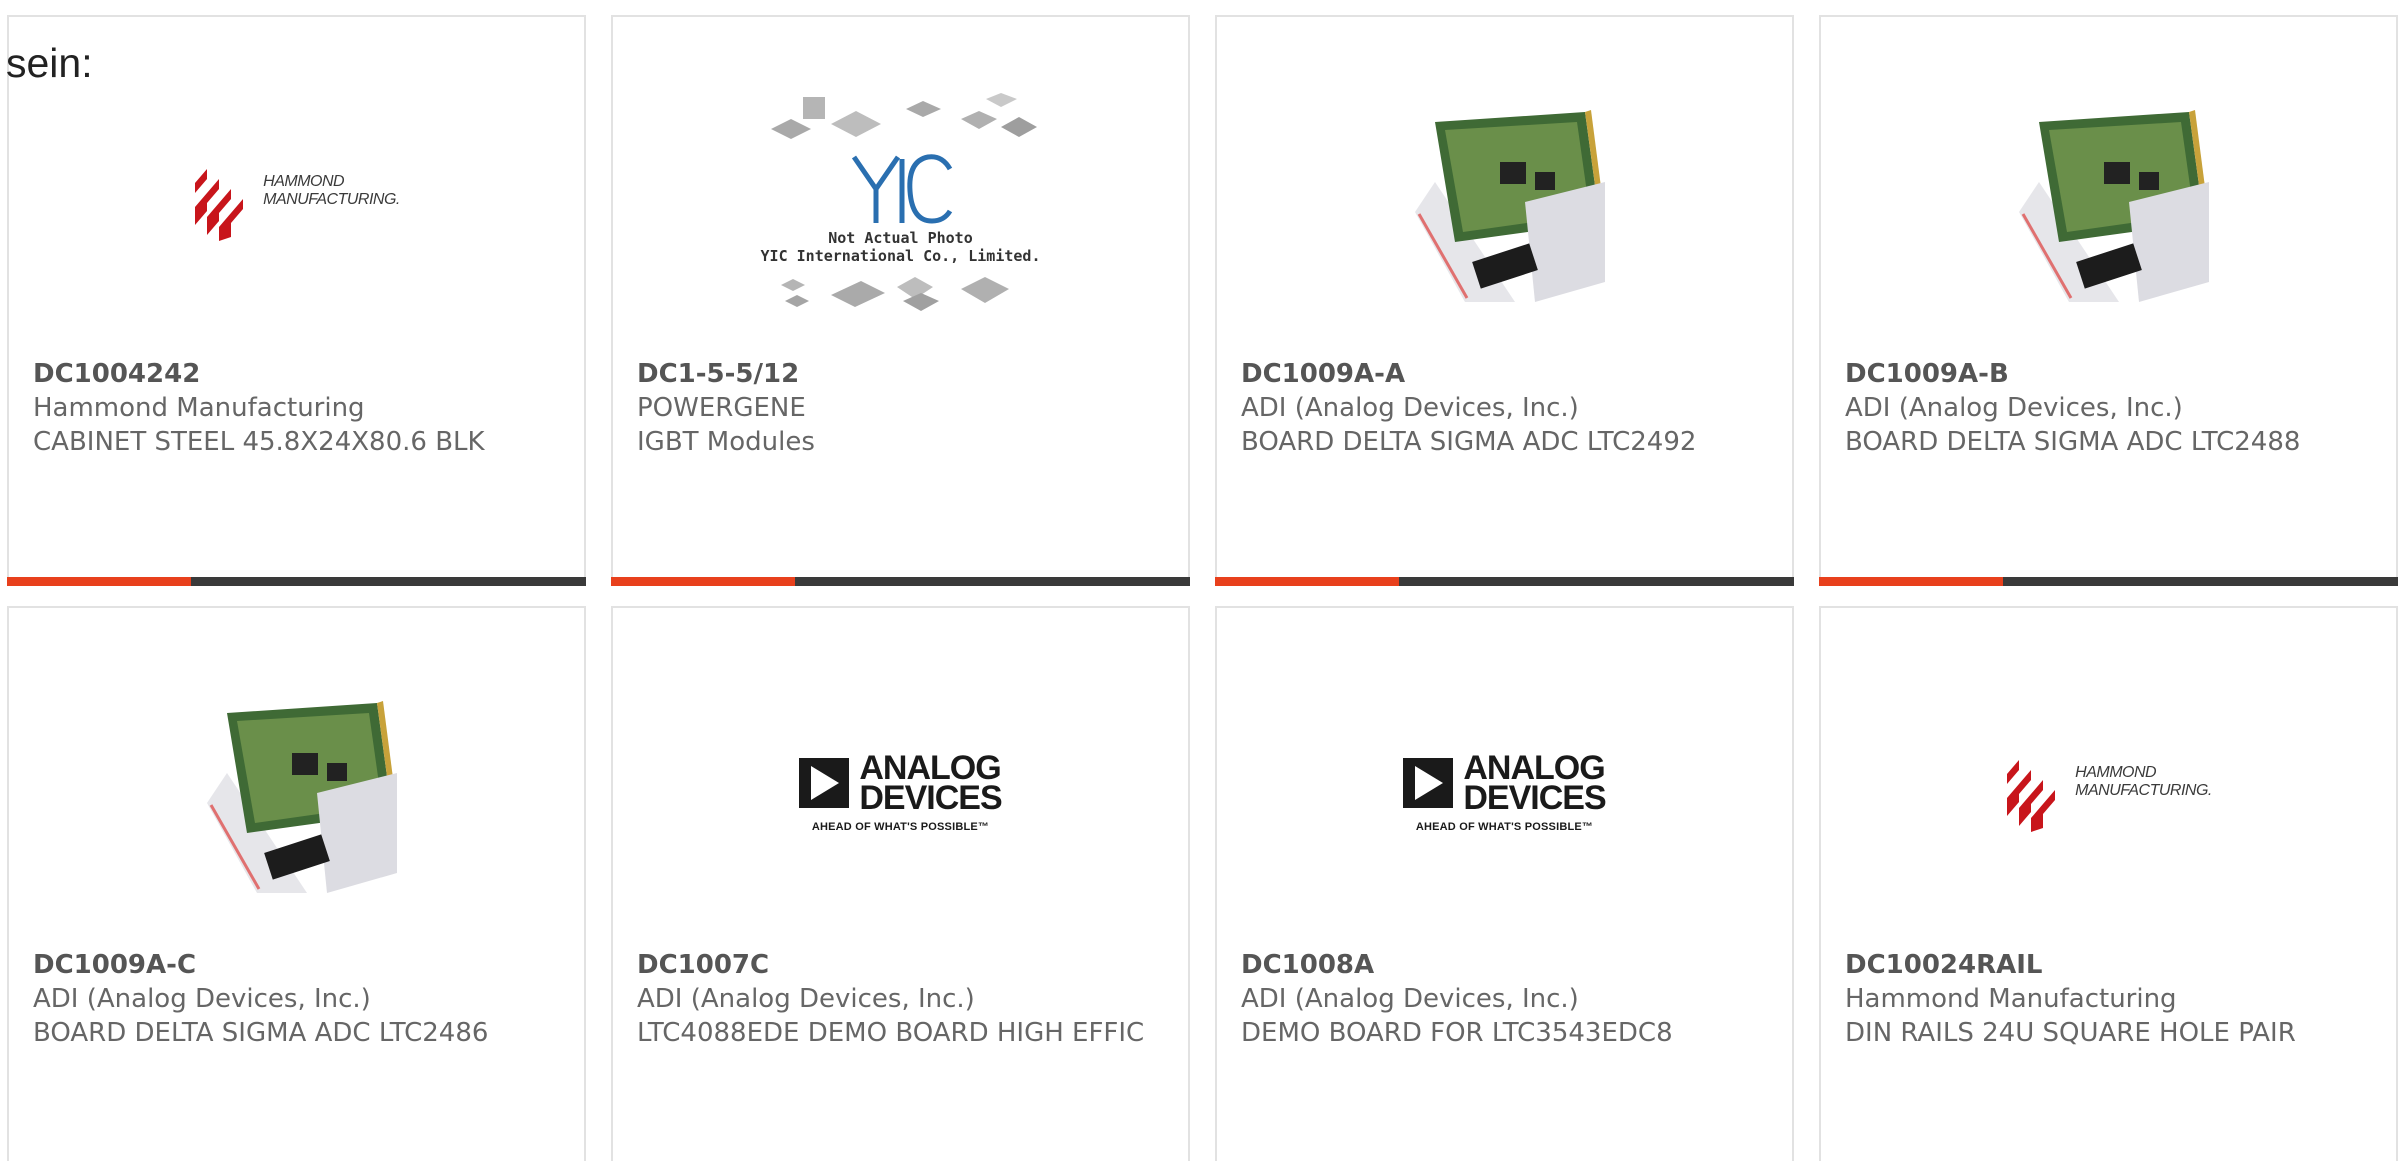 The width and height of the screenshot is (2400, 1161). What do you see at coordinates (897, 965) in the screenshot?
I see `part-number-link: DC1007C` at bounding box center [897, 965].